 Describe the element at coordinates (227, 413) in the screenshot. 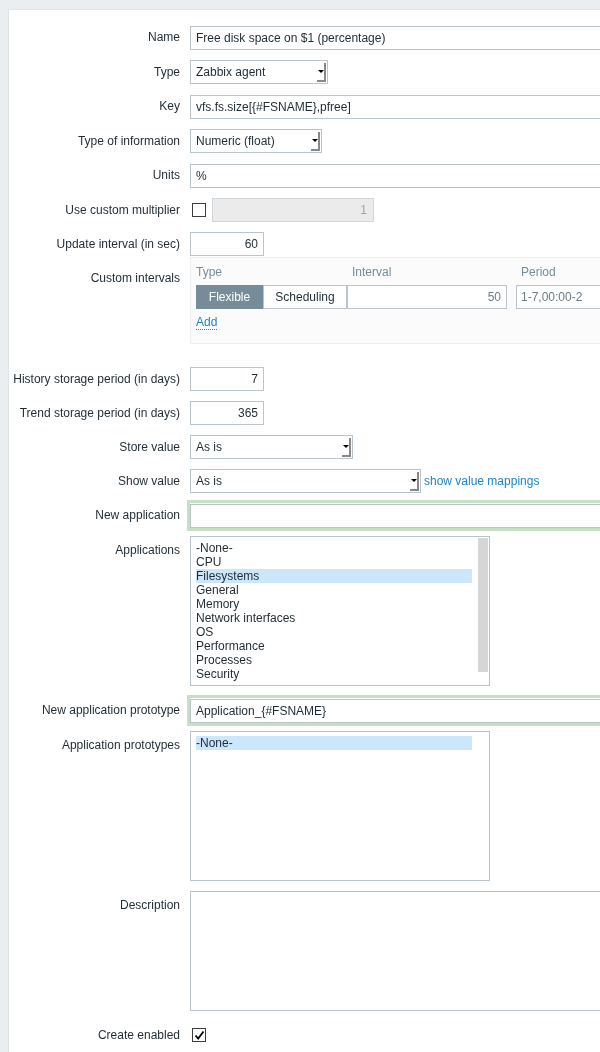

I see `number-field: 365` at that location.